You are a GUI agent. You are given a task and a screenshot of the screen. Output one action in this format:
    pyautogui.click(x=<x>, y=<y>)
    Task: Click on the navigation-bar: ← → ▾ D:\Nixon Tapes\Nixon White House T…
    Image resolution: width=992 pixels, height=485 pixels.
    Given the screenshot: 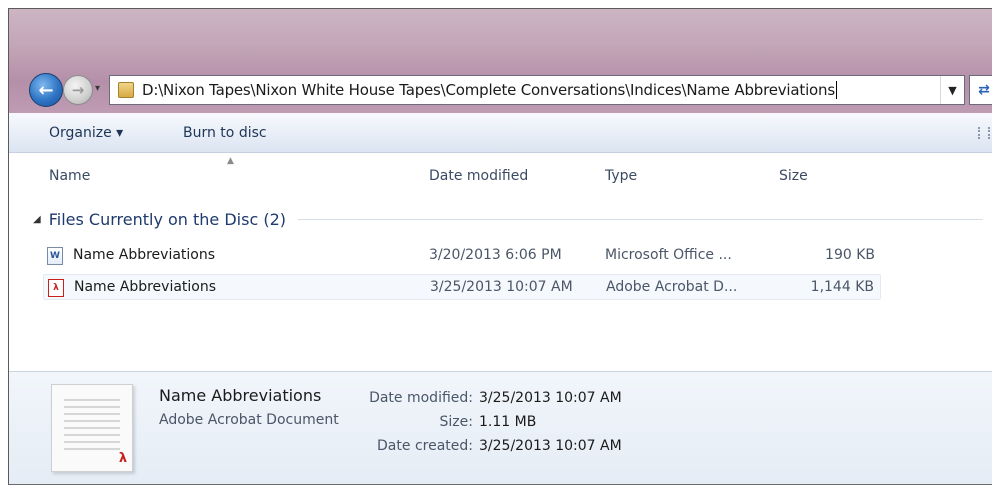 What is the action you would take?
    pyautogui.click(x=510, y=91)
    